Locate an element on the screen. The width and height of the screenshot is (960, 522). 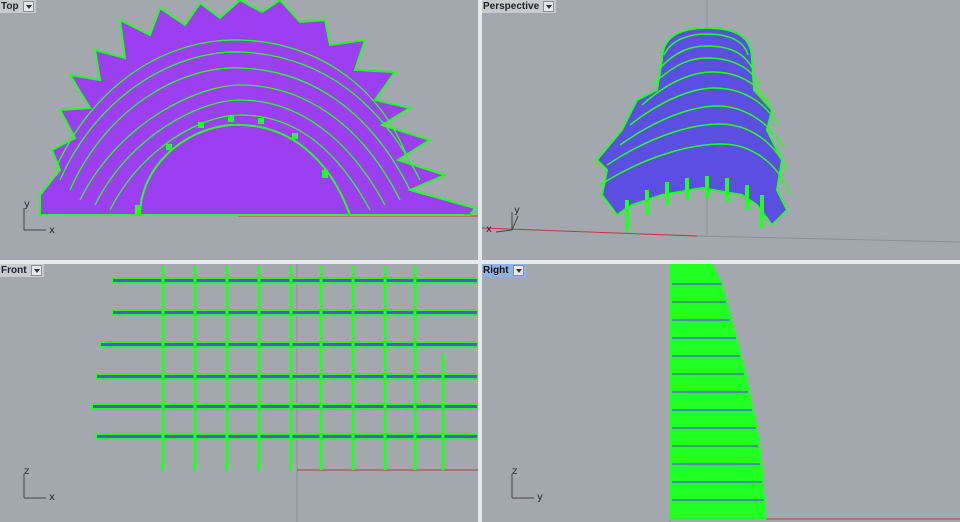
viewport-tab-front: Front is located at coordinates (22, 270).